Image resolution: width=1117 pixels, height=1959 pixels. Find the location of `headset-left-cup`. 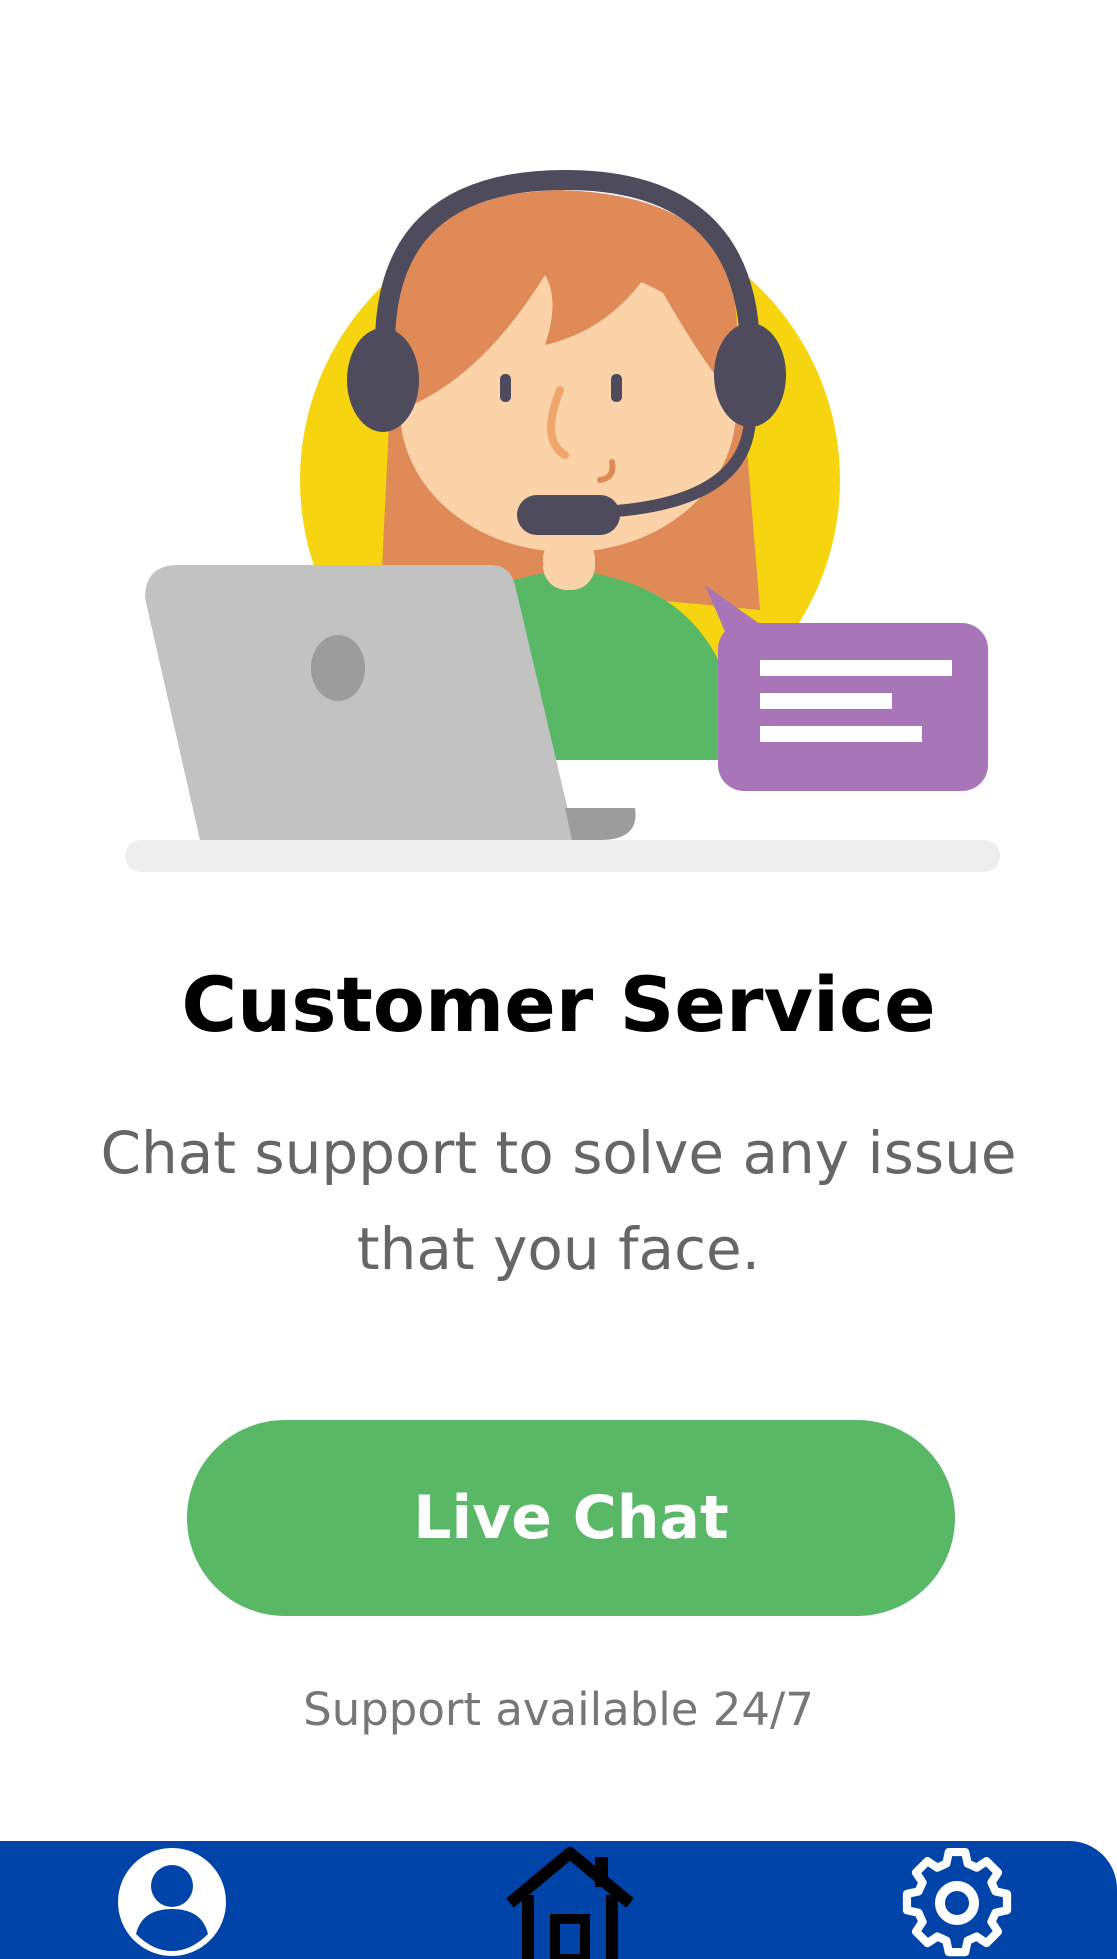

headset-left-cup is located at coordinates (383, 380).